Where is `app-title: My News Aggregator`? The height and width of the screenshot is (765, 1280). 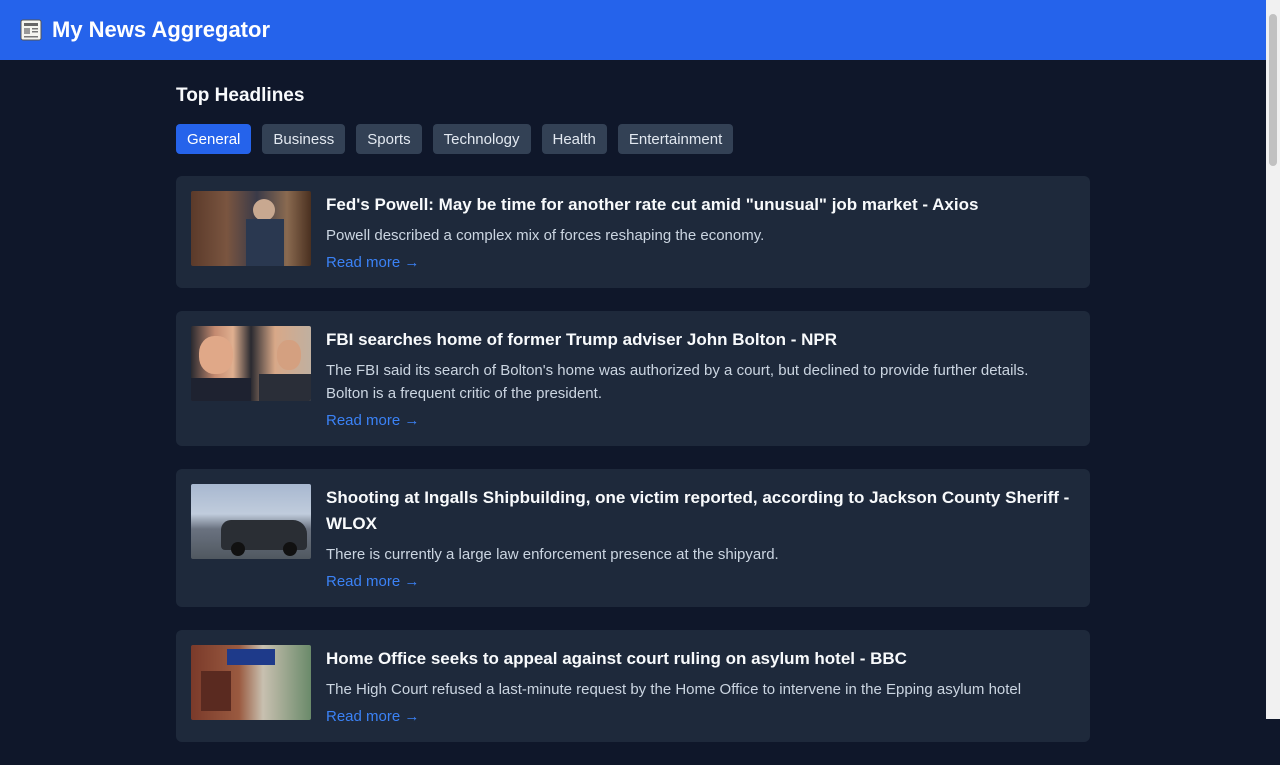 app-title: My News Aggregator is located at coordinates (161, 29).